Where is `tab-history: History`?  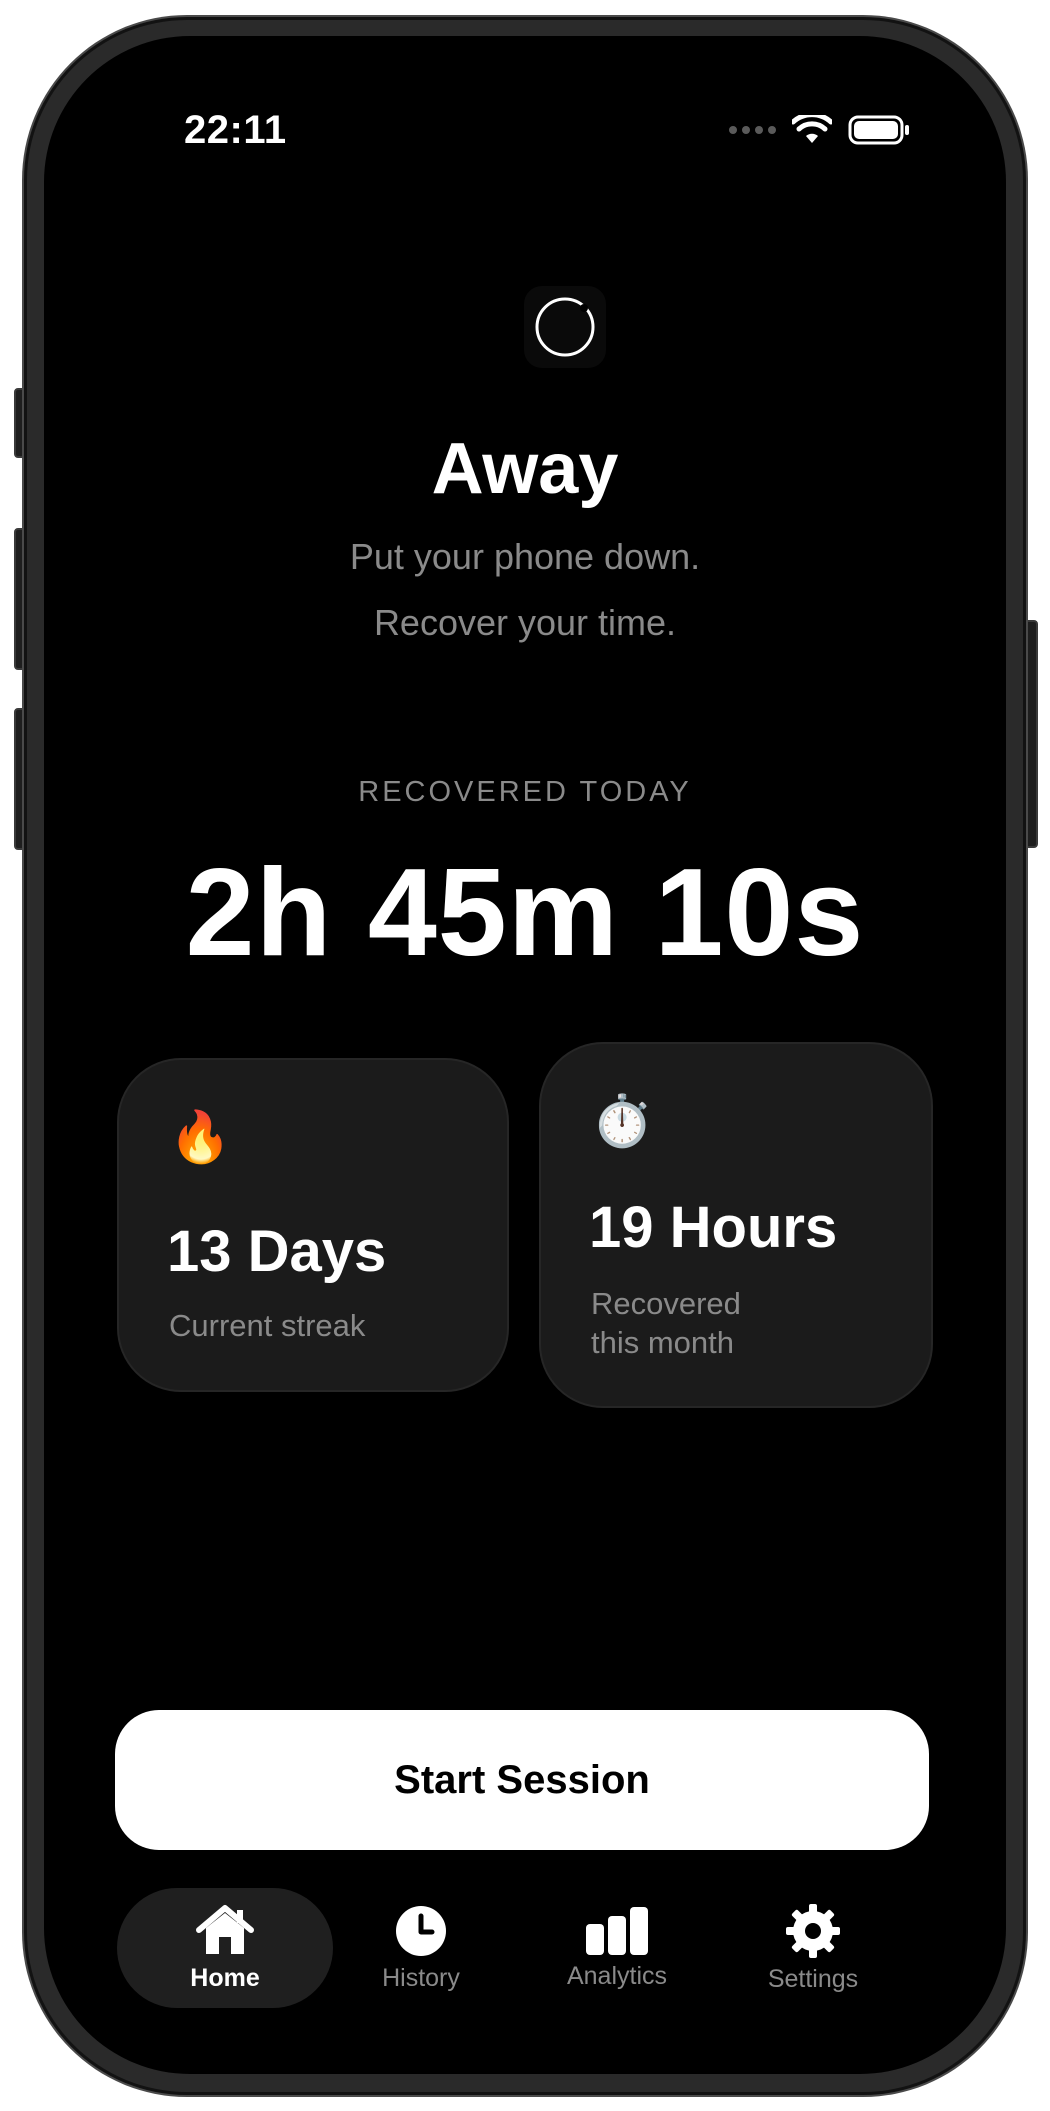
tab-history: History is located at coordinates (421, 1948).